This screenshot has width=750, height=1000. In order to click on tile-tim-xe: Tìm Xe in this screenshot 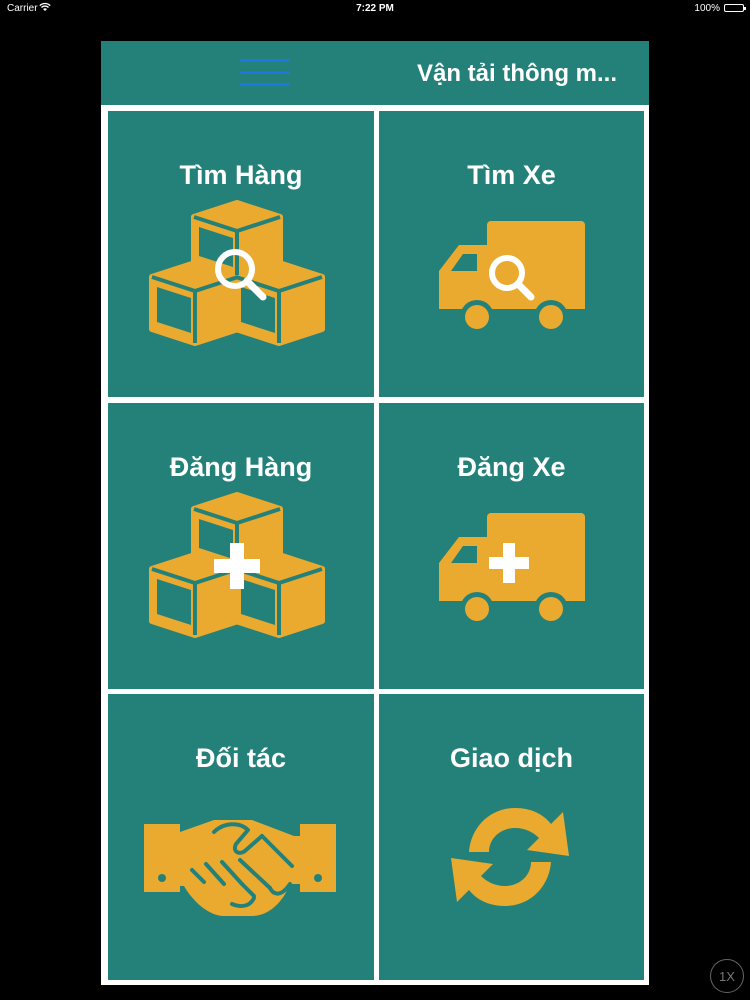, I will do `click(511, 254)`.